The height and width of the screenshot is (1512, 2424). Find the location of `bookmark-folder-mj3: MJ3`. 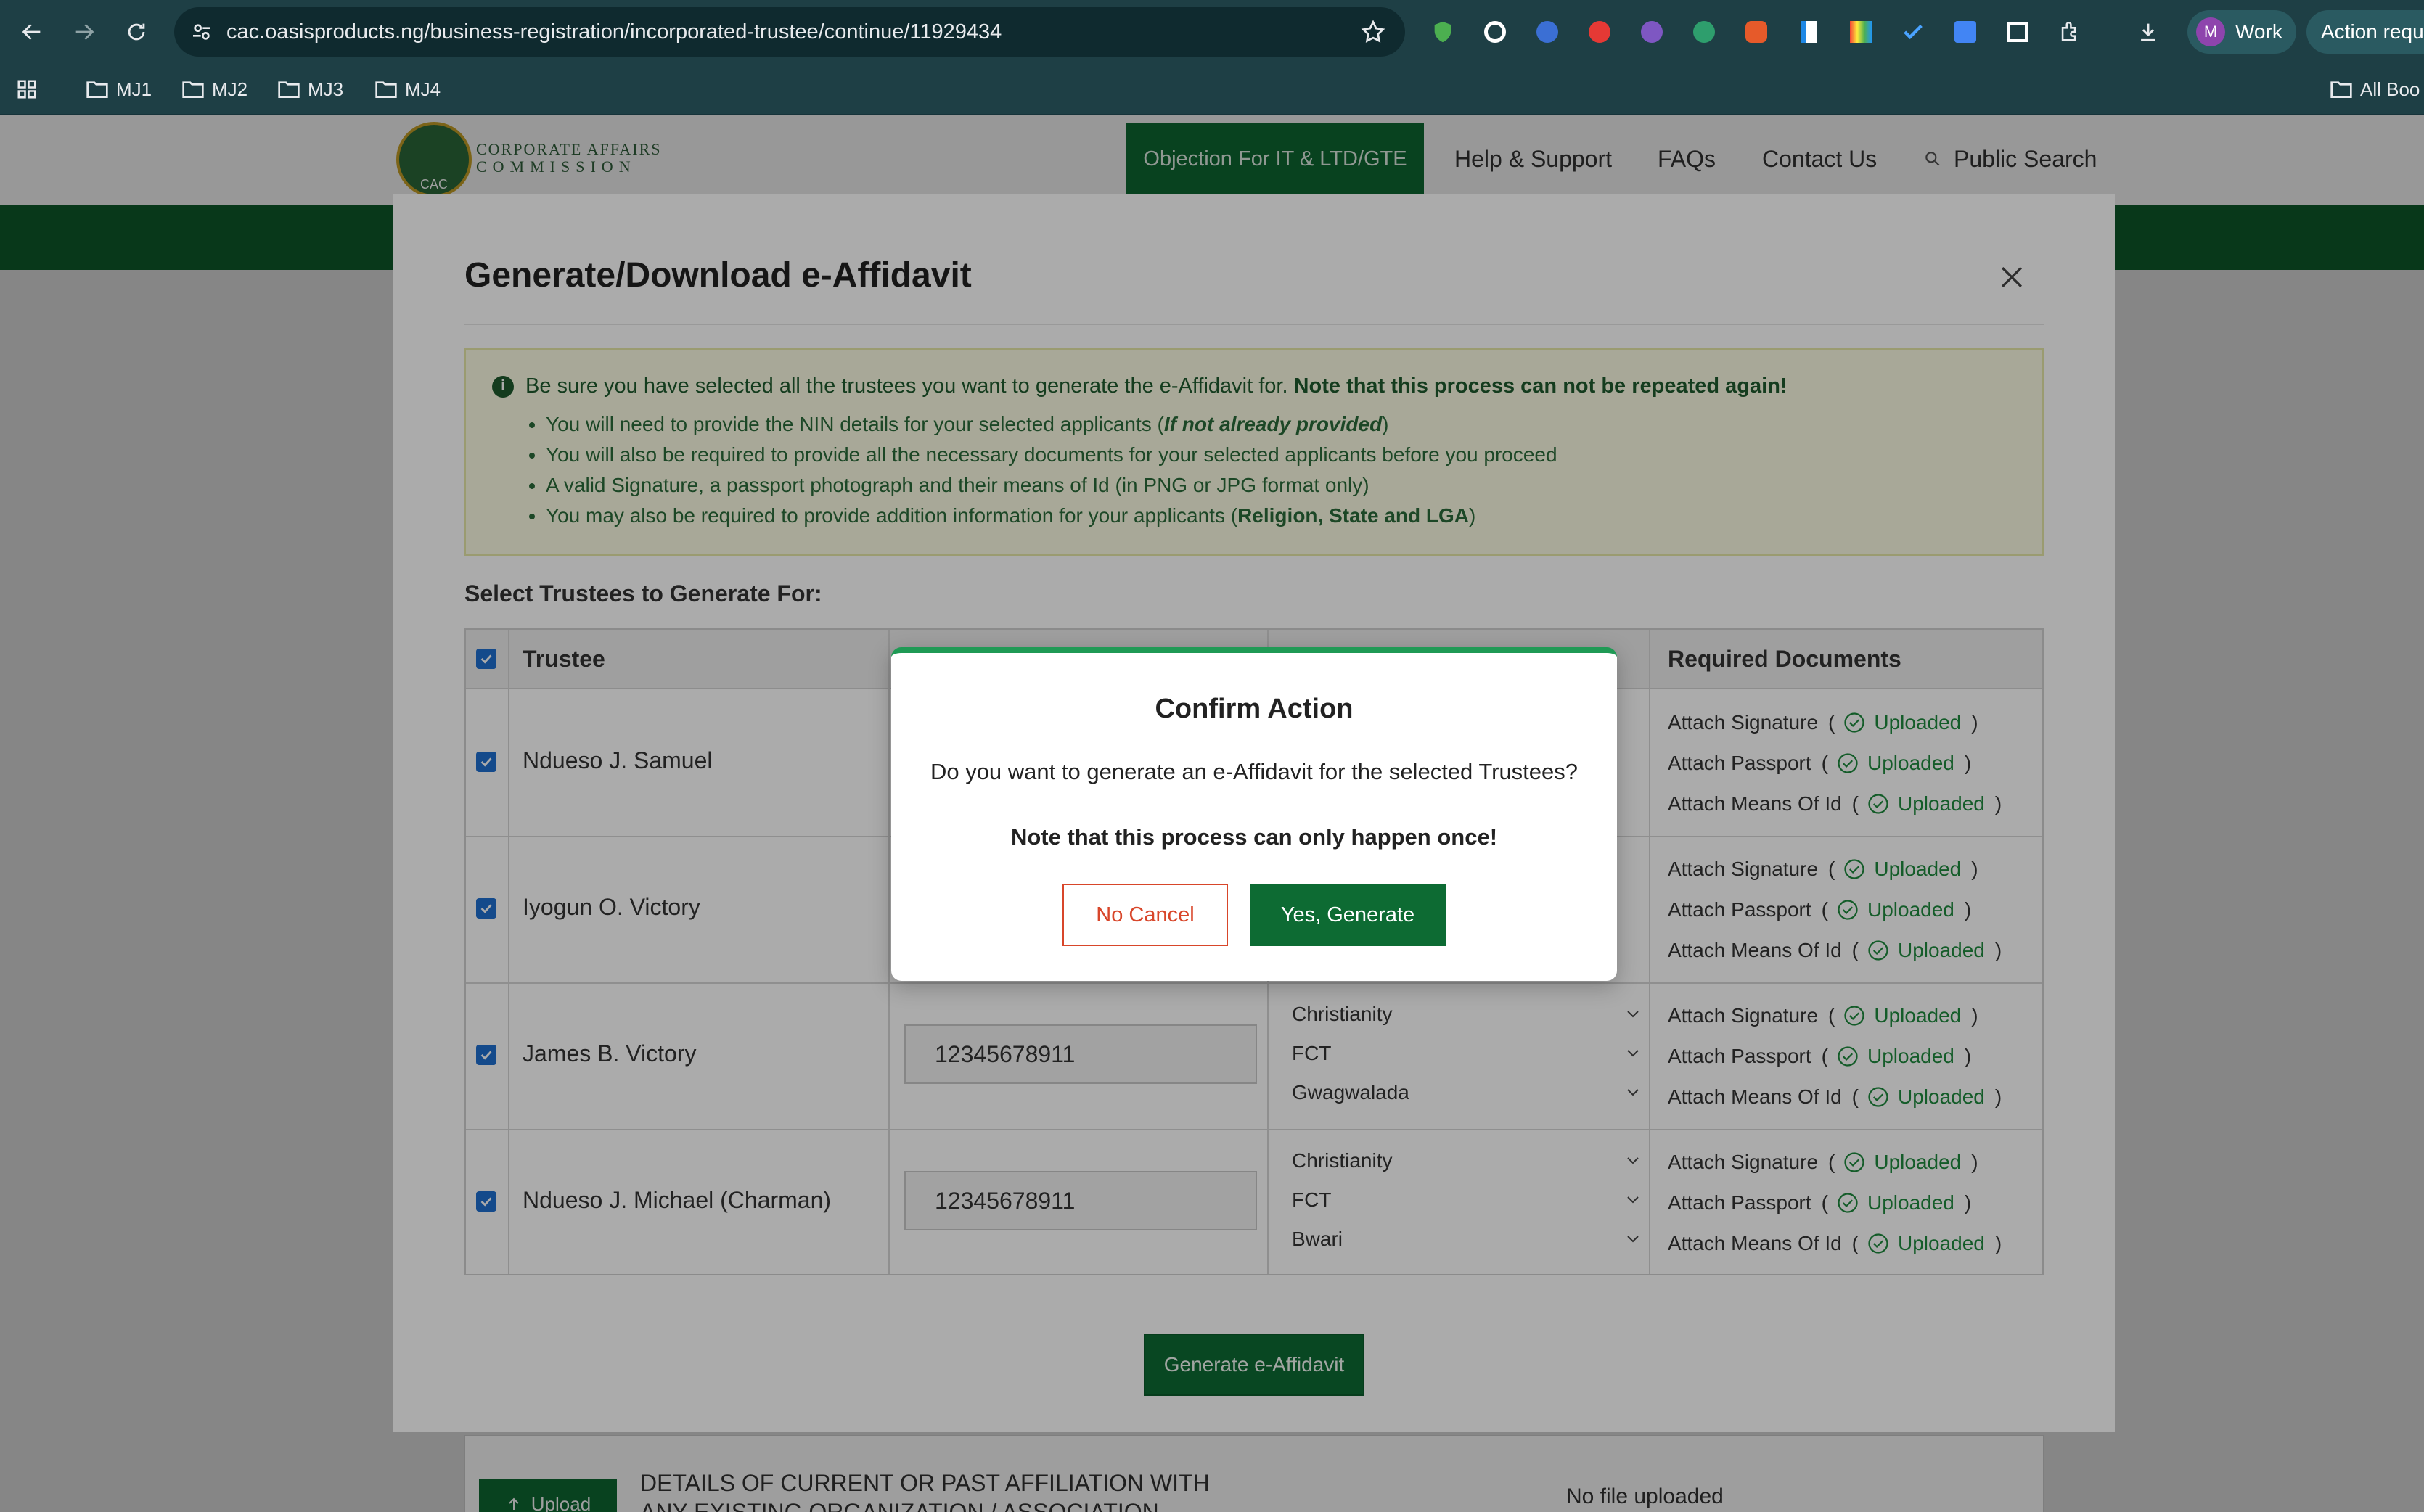

bookmark-folder-mj3: MJ3 is located at coordinates (310, 89).